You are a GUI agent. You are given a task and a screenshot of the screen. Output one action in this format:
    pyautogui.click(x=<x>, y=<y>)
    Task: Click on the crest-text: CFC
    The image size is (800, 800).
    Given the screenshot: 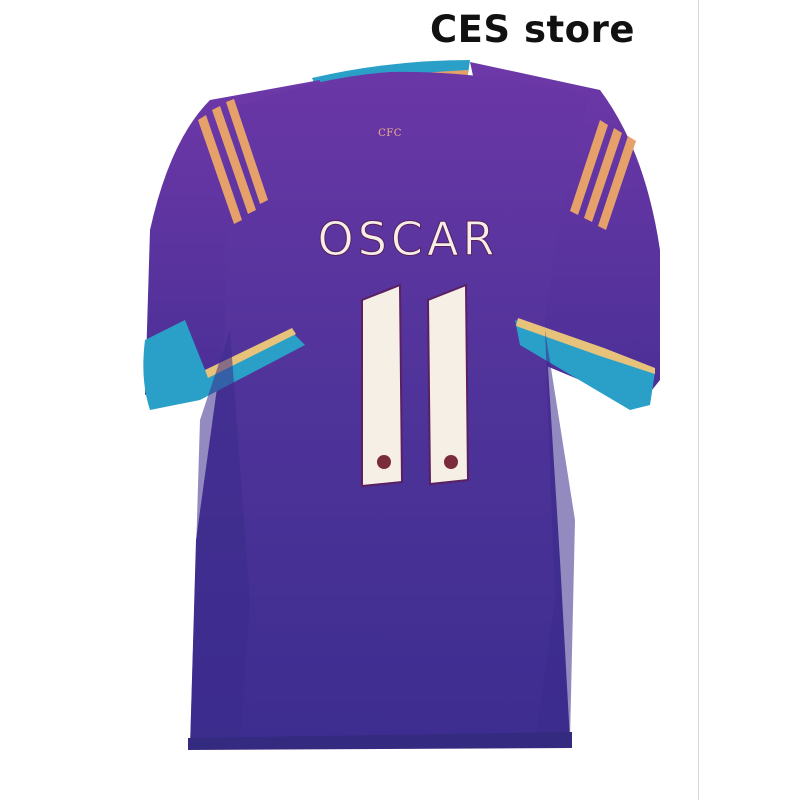 What is the action you would take?
    pyautogui.click(x=390, y=133)
    